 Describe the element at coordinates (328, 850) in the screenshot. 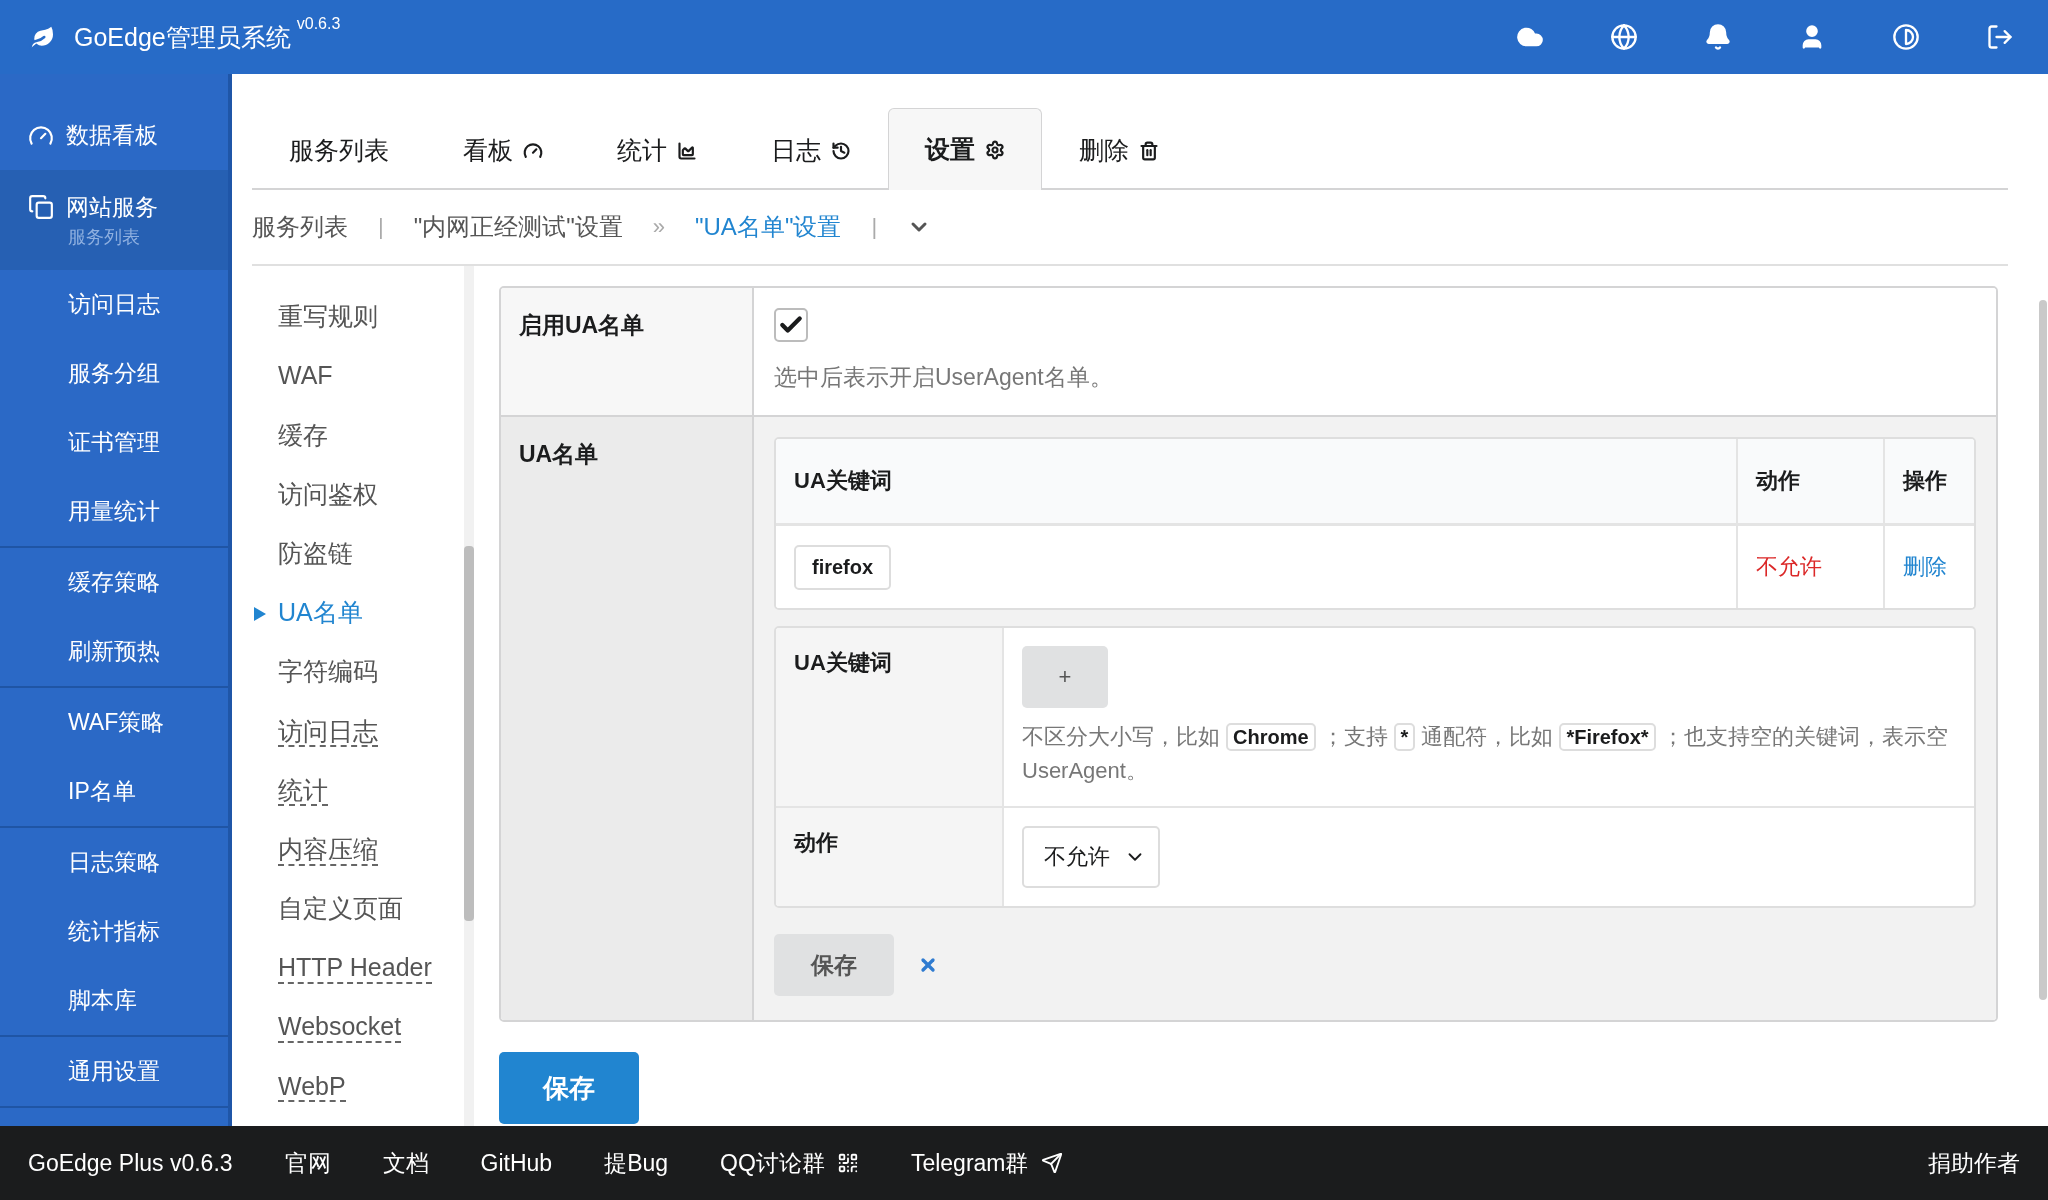

I see `submenu-item: 内容压缩` at that location.